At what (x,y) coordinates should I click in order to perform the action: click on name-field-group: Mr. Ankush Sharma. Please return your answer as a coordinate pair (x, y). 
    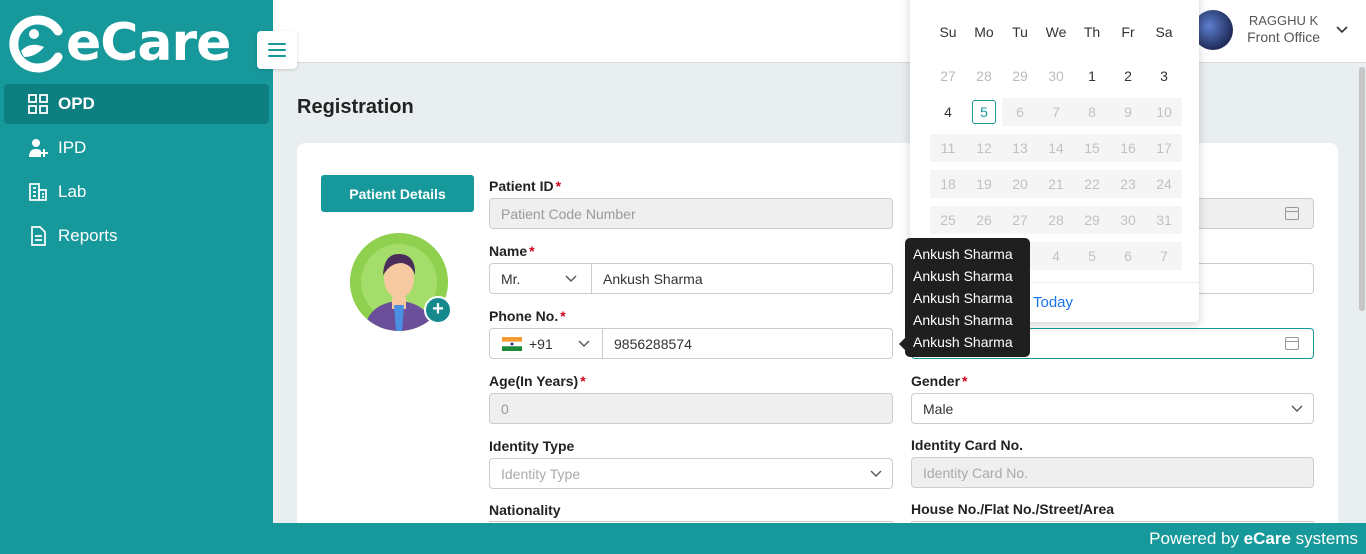
    Looking at the image, I should click on (691, 278).